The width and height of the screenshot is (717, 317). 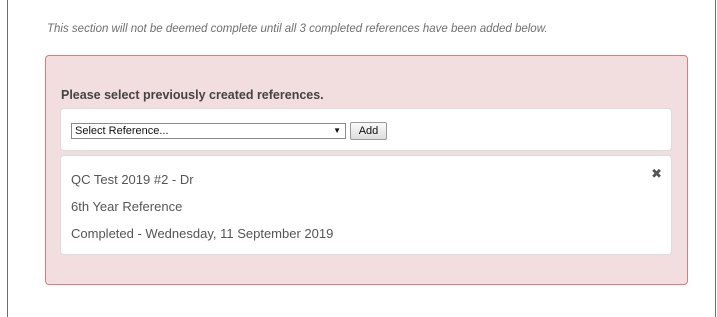 What do you see at coordinates (337, 130) in the screenshot?
I see `dropdown-arrow-icon: ▼` at bounding box center [337, 130].